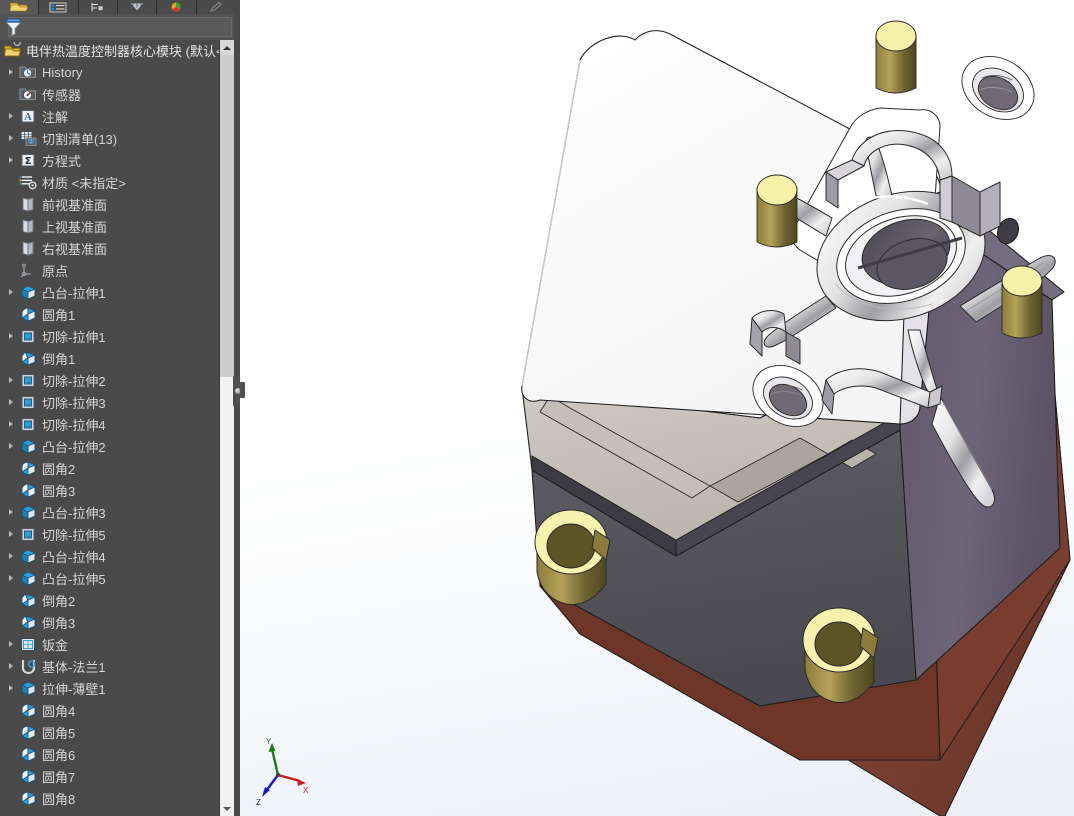 This screenshot has width=1074, height=816. Describe the element at coordinates (80, 139) in the screenshot. I see `tree-item-label: 切割清单(13)` at that location.